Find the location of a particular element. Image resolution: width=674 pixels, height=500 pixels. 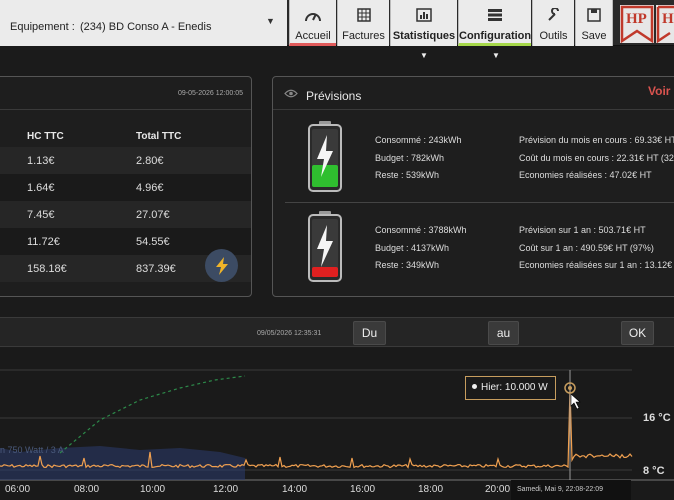

x-axis-label: 08:00 is located at coordinates (87, 489).